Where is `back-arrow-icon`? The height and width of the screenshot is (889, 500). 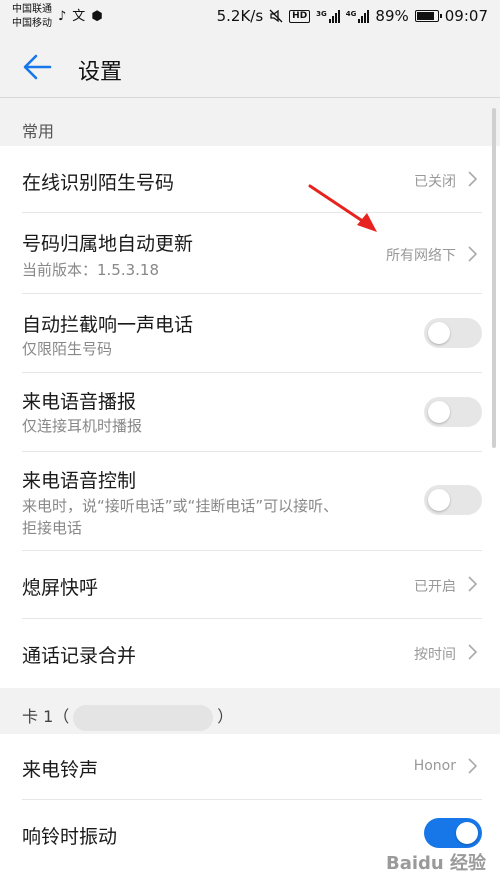 back-arrow-icon is located at coordinates (37, 67).